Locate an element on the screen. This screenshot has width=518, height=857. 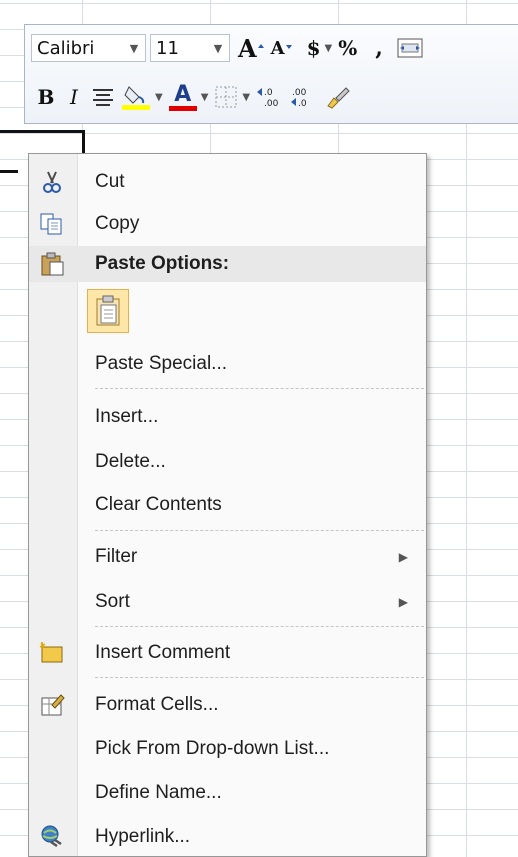
shrink-font-label: A is located at coordinates (277, 48).